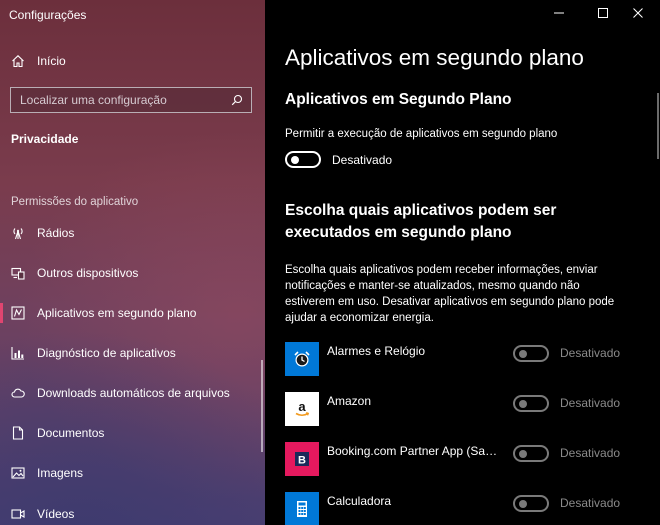 The height and width of the screenshot is (525, 660). I want to click on booking-b-icon: B, so click(302, 459).